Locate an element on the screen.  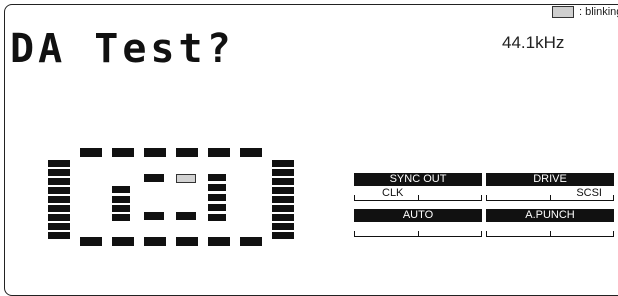
drive-body: SCSI is located at coordinates (550, 193).